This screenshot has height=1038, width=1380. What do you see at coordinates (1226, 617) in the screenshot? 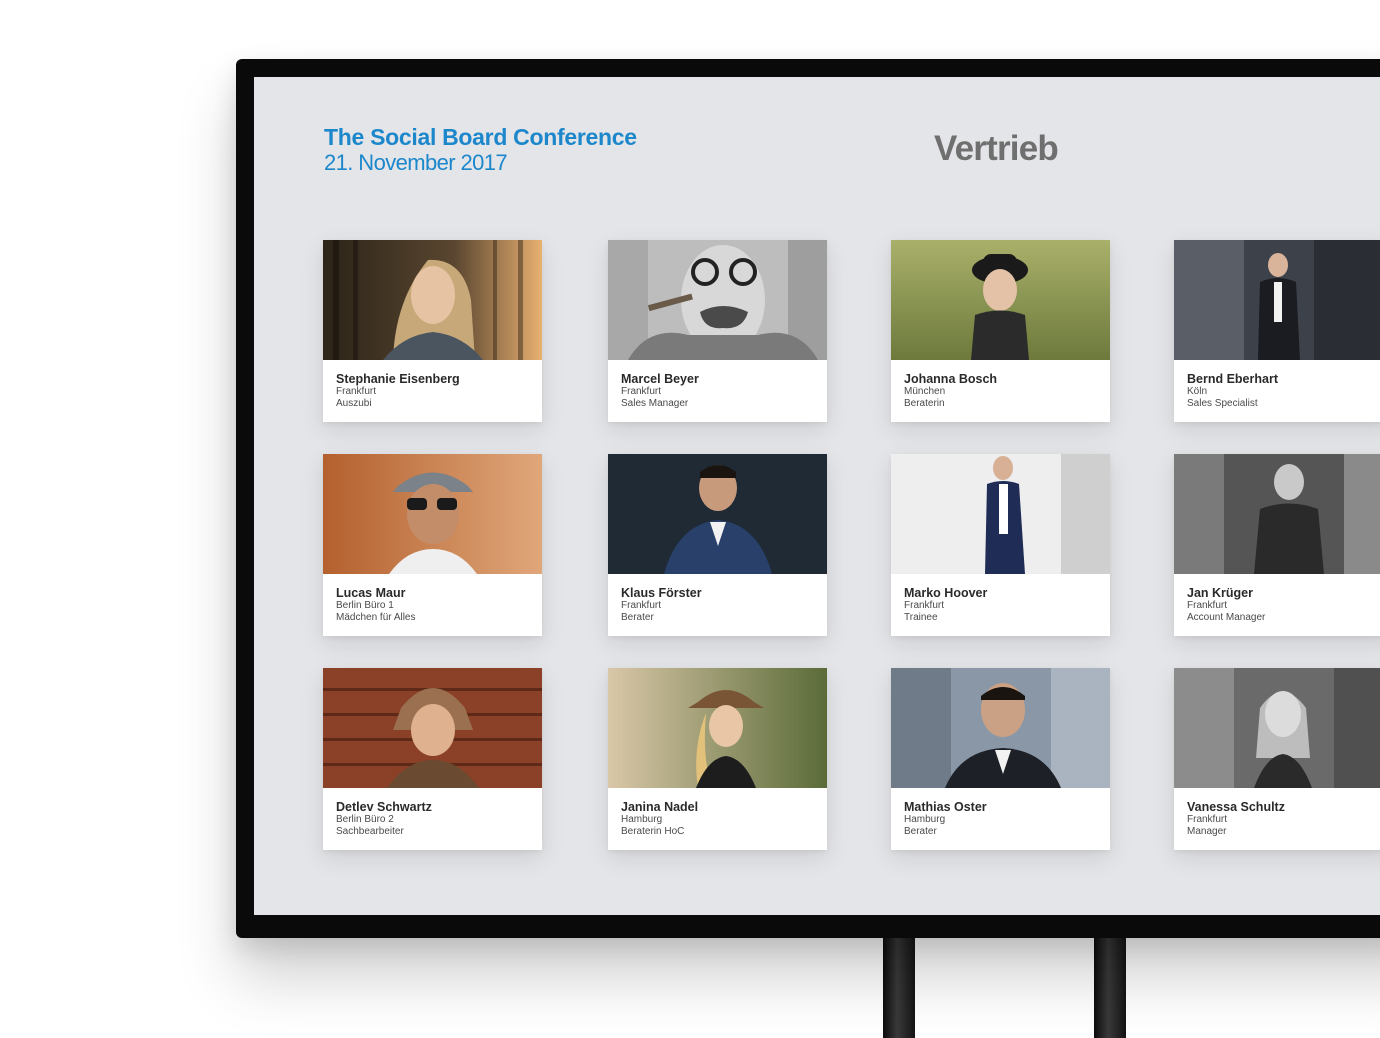
I see `person-role: Account Manager` at bounding box center [1226, 617].